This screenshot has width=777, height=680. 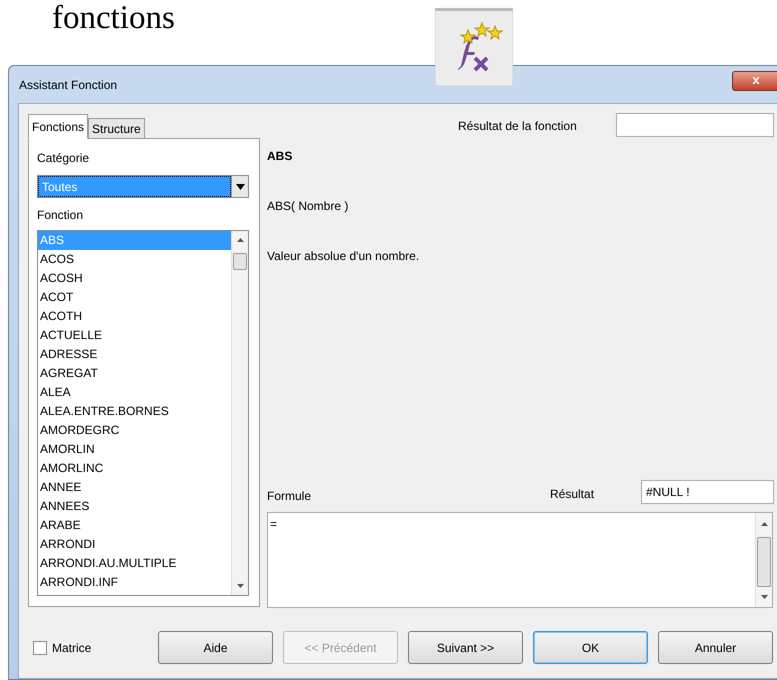 I want to click on list-item: ACOS, so click(x=134, y=259).